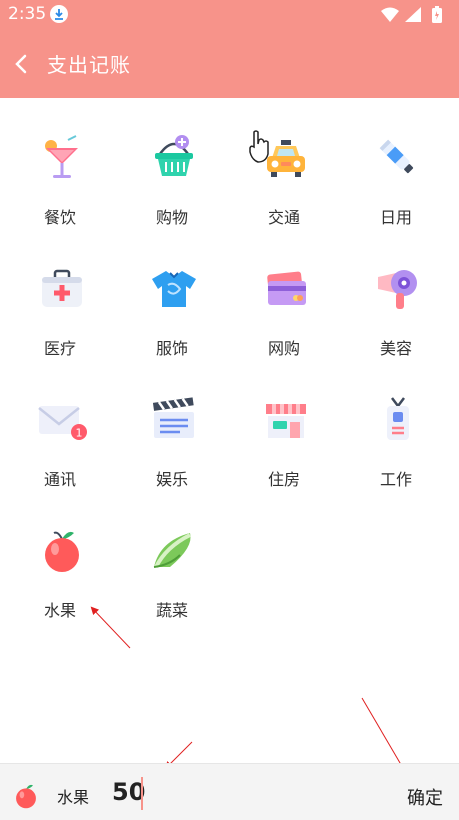  Describe the element at coordinates (174, 155) in the screenshot. I see `basket-icon` at that location.